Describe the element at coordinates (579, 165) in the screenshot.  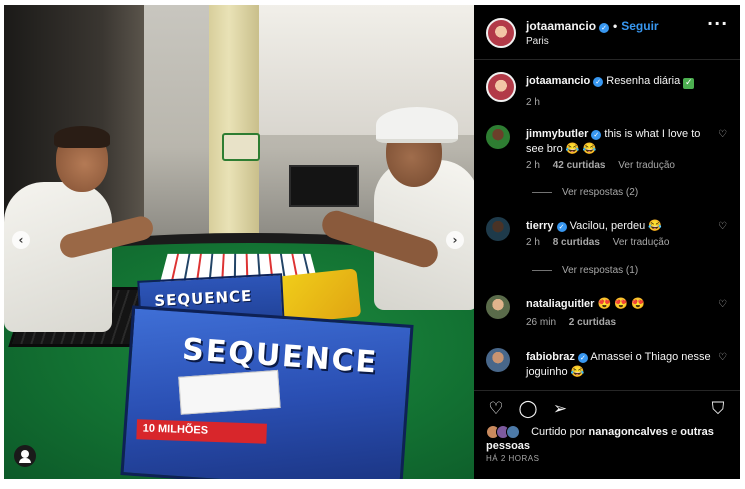
I see `comment-likes: 42 curtidas` at that location.